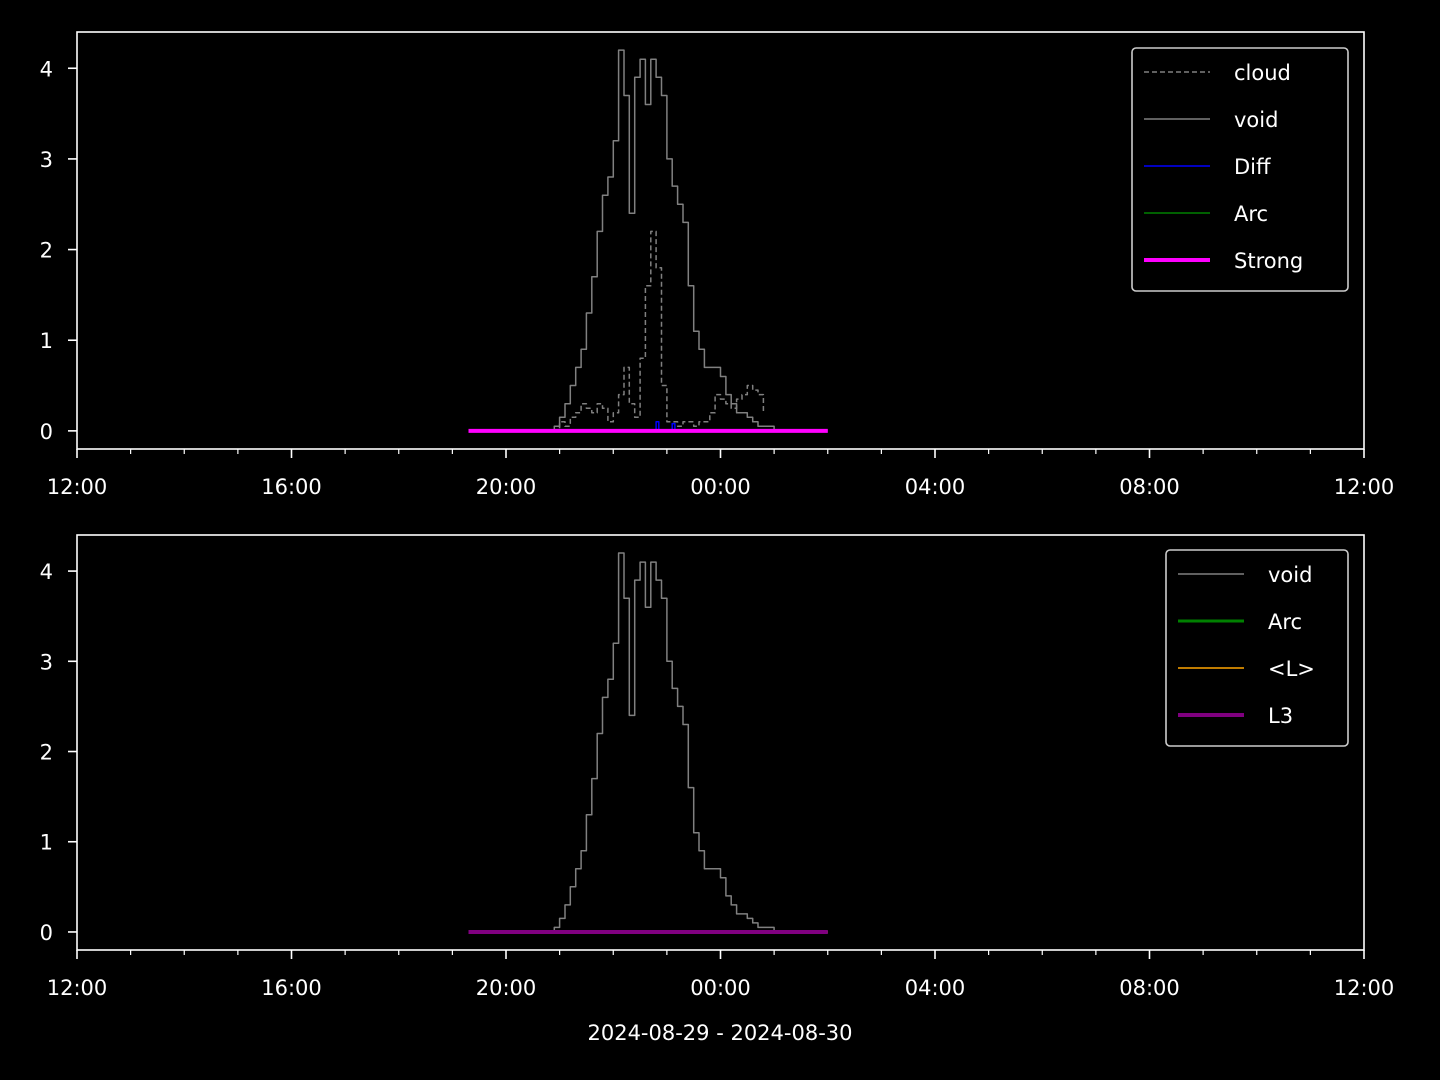 This screenshot has width=1440, height=1080. I want to click on legend: cloud void Diff Arc Strong, so click(1240, 169).